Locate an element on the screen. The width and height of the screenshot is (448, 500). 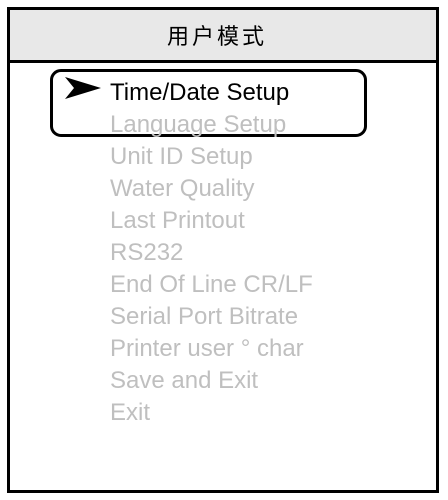
title-bar: 用户模式 is located at coordinates (223, 36).